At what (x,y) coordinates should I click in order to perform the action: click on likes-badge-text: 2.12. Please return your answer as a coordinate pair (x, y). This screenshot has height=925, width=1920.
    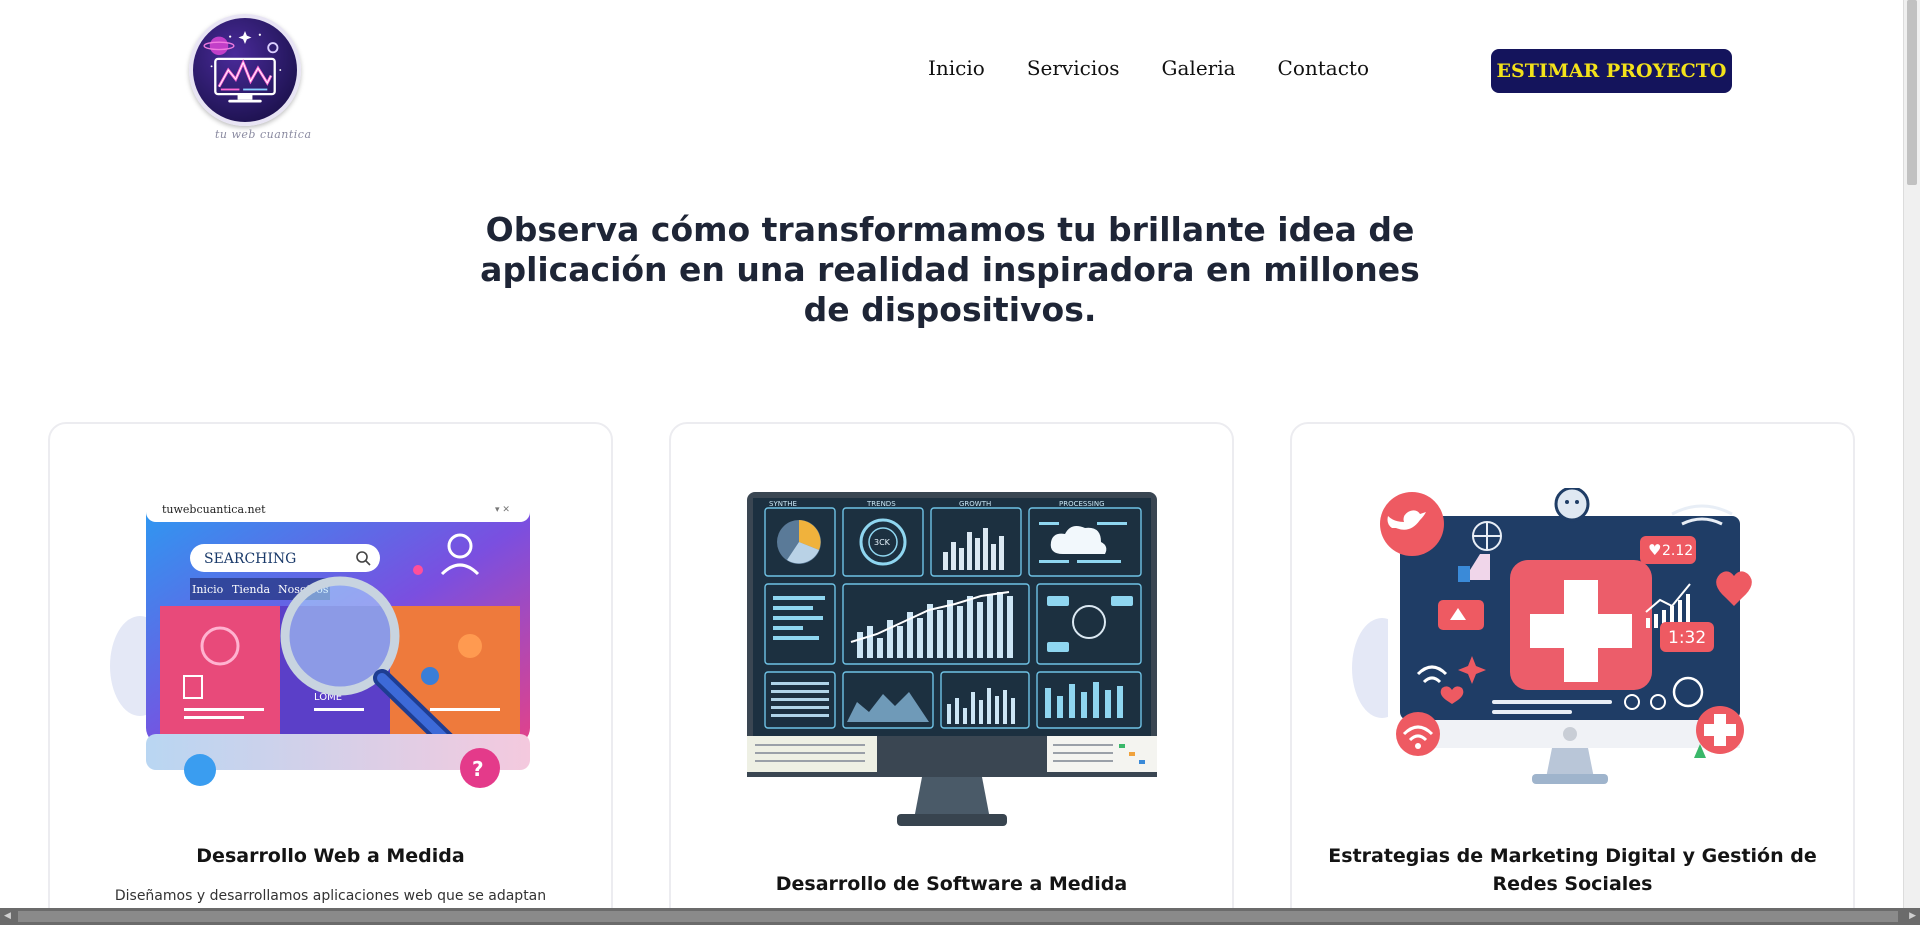
    Looking at the image, I should click on (1677, 551).